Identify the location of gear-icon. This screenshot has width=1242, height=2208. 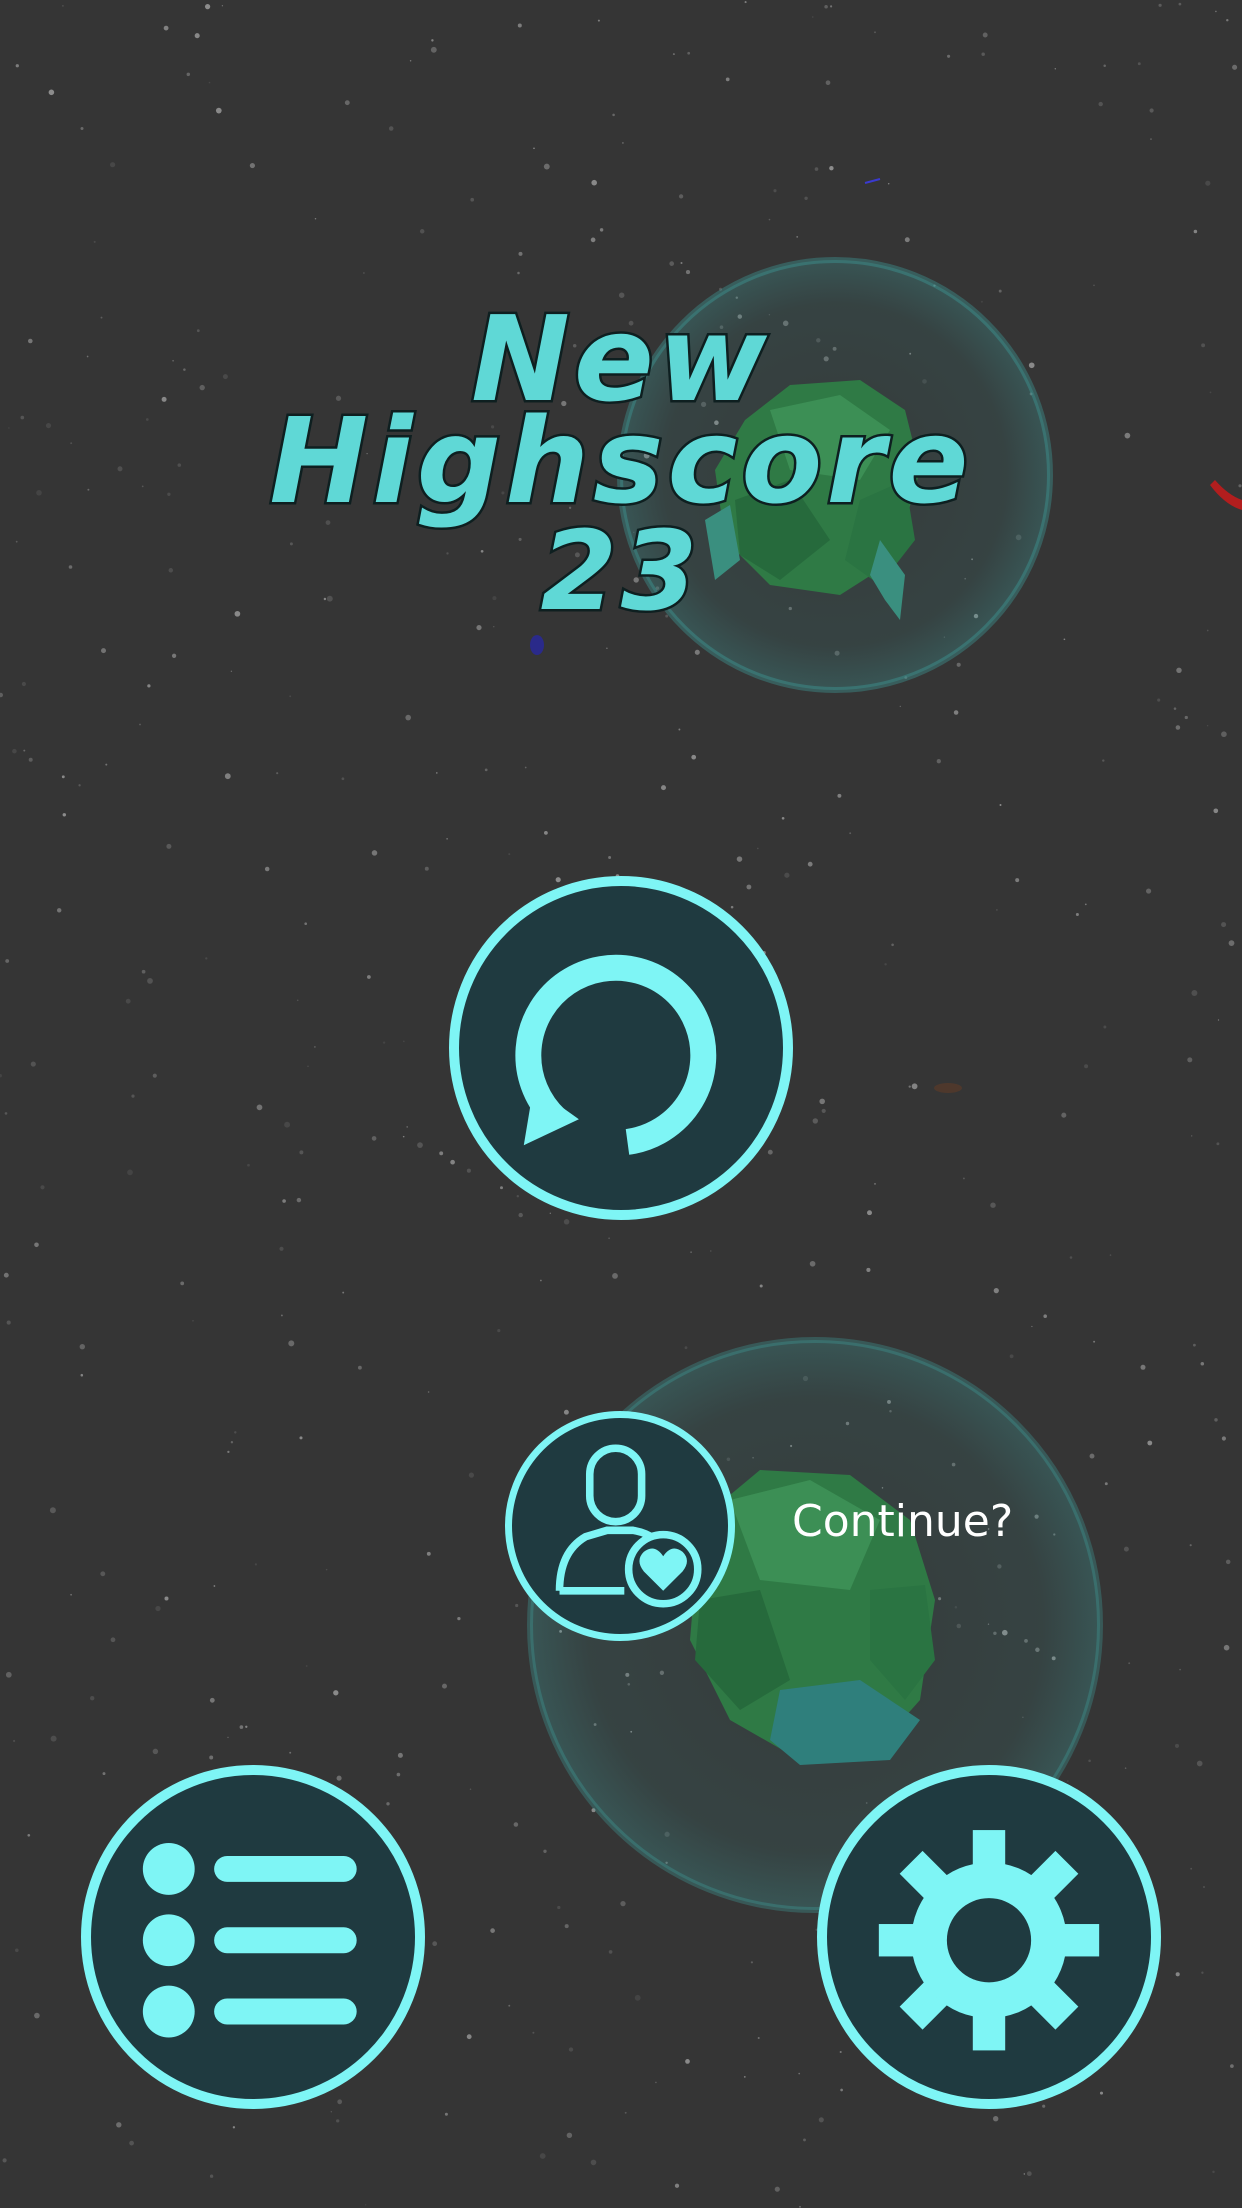
(989, 1940).